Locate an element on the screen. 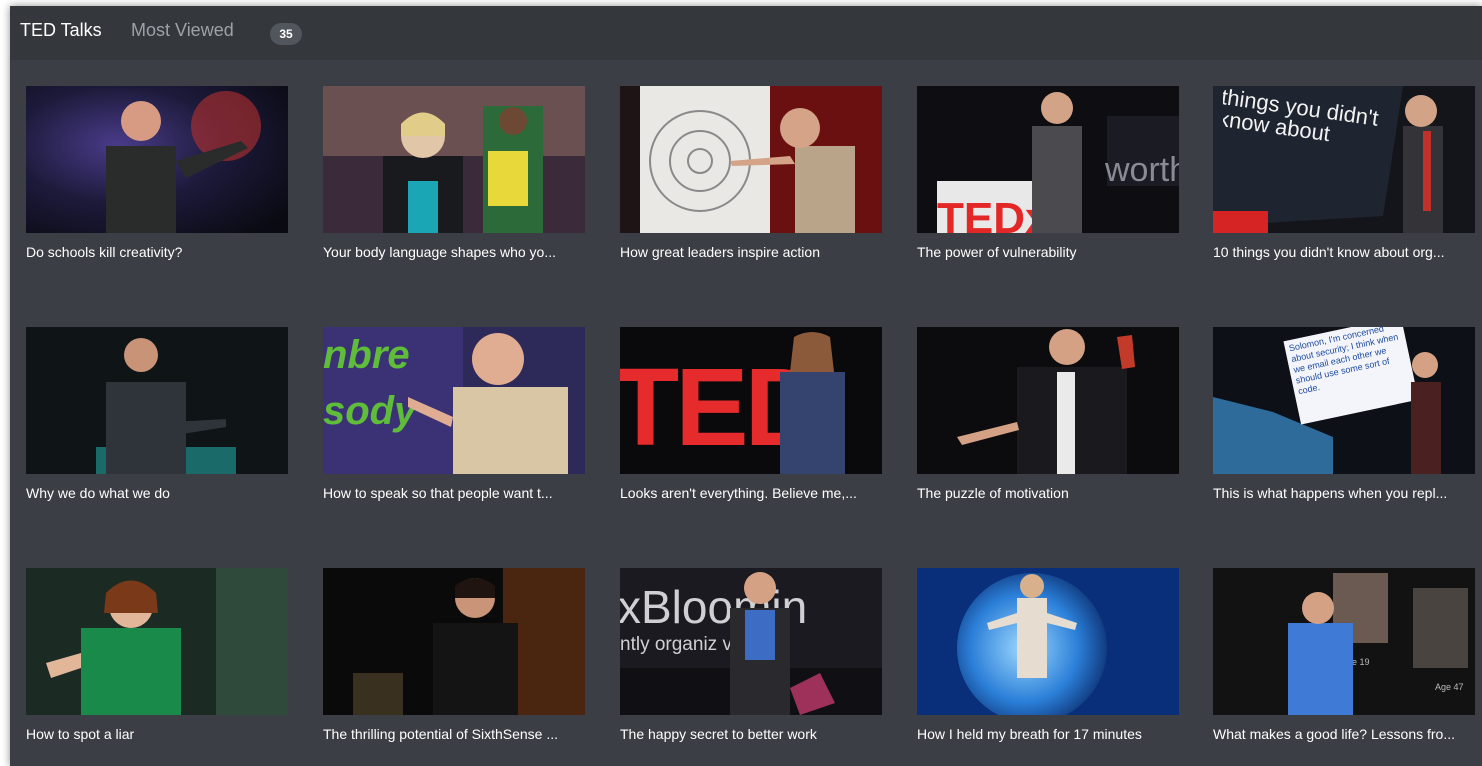 This screenshot has width=1482, height=766. talk-card: How I held my breath for 17 minutes is located at coordinates (1048, 655).